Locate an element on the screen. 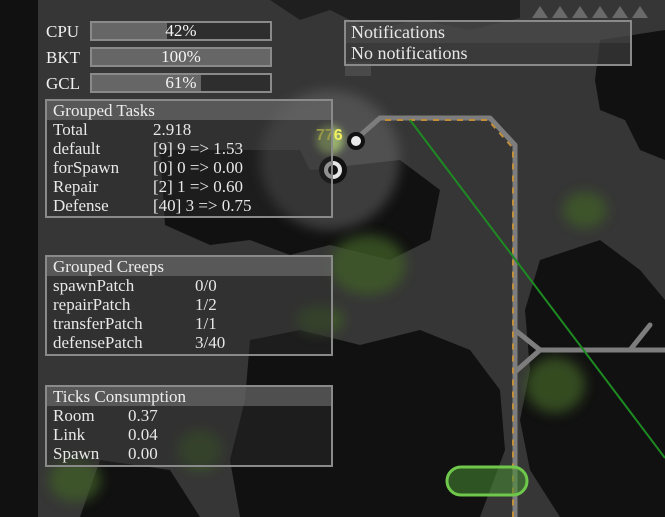 Image resolution: width=665 pixels, height=517 pixels. task-row: forSpawn [0] 0 => 0.00 is located at coordinates (189, 167).